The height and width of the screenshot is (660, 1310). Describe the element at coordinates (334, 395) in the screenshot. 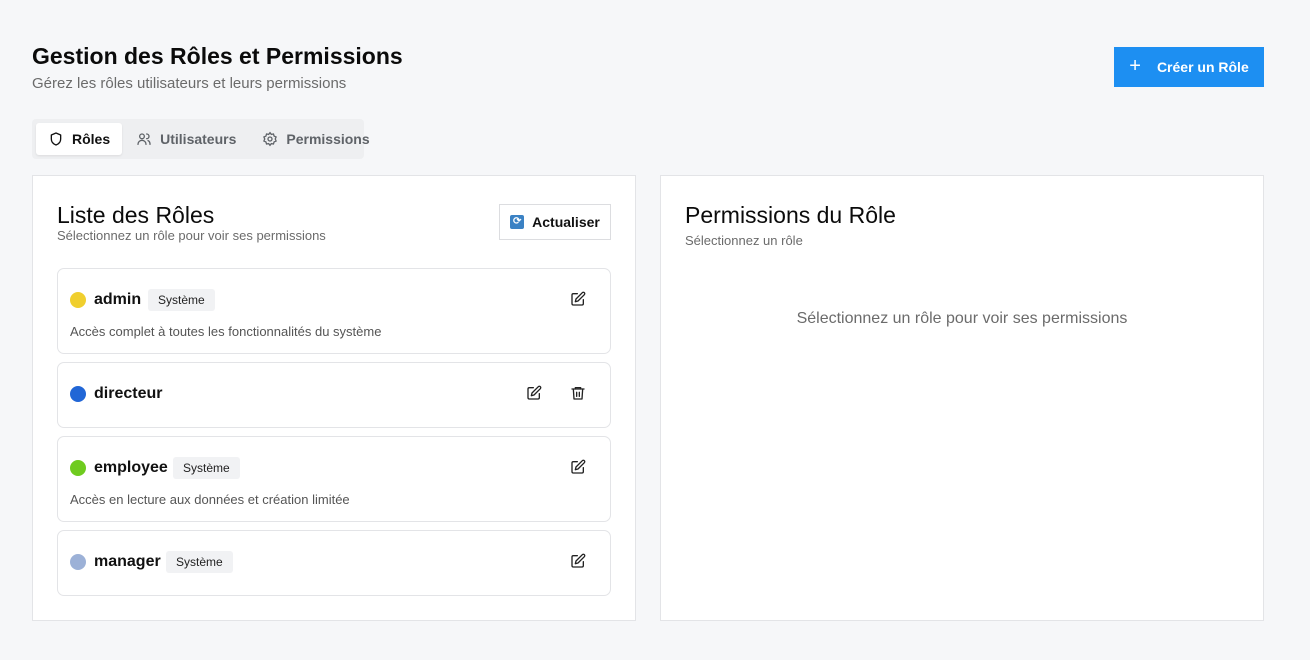

I see `role-card-directeur: directeur` at that location.